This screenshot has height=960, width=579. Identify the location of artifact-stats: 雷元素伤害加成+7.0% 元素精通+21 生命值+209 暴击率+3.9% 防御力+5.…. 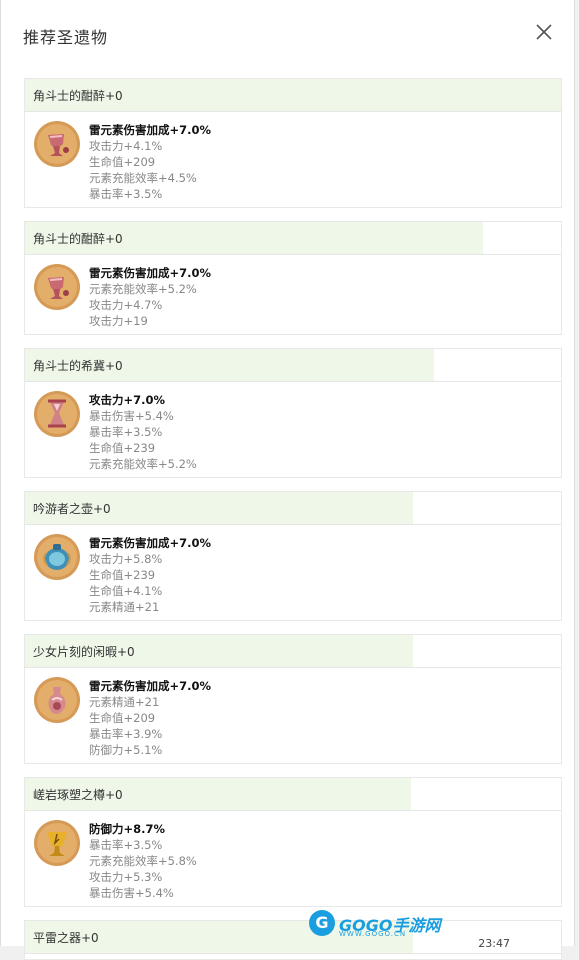
(150, 718).